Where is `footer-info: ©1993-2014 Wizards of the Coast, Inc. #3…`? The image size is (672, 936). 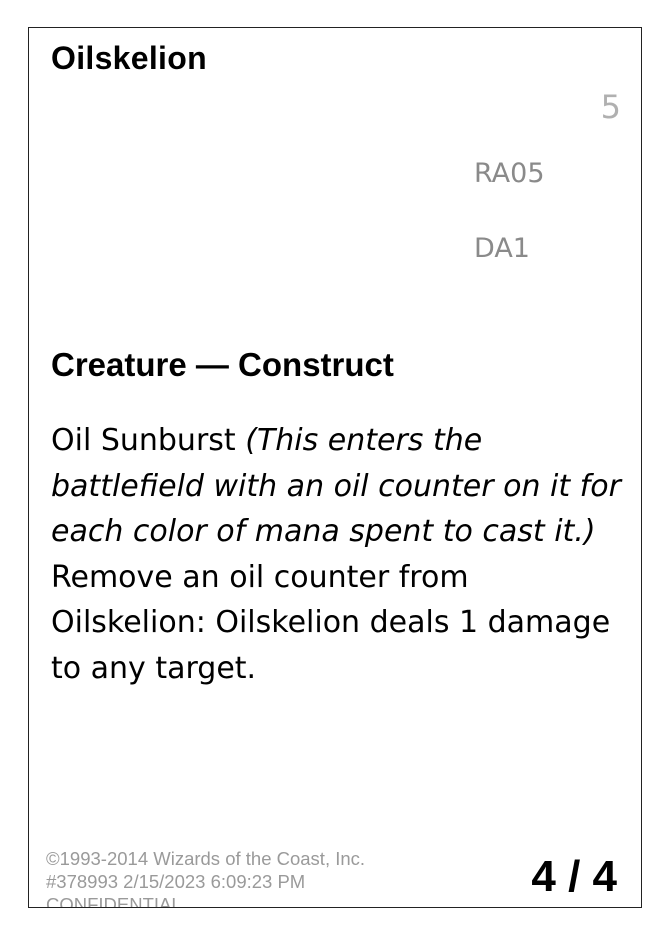 footer-info: ©1993-2014 Wizards of the Coast, Inc. #3… is located at coordinates (206, 877).